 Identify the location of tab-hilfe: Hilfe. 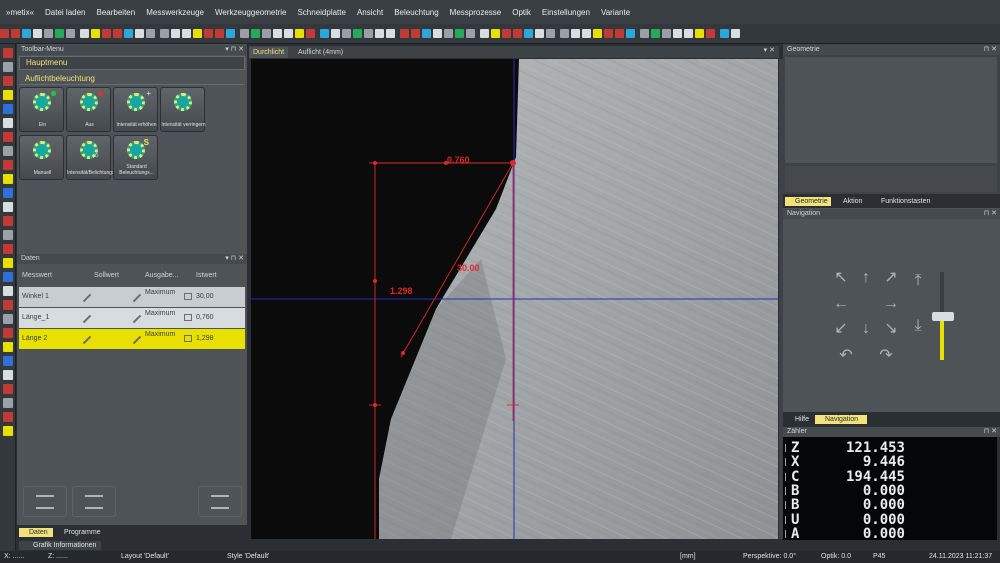
(800, 419).